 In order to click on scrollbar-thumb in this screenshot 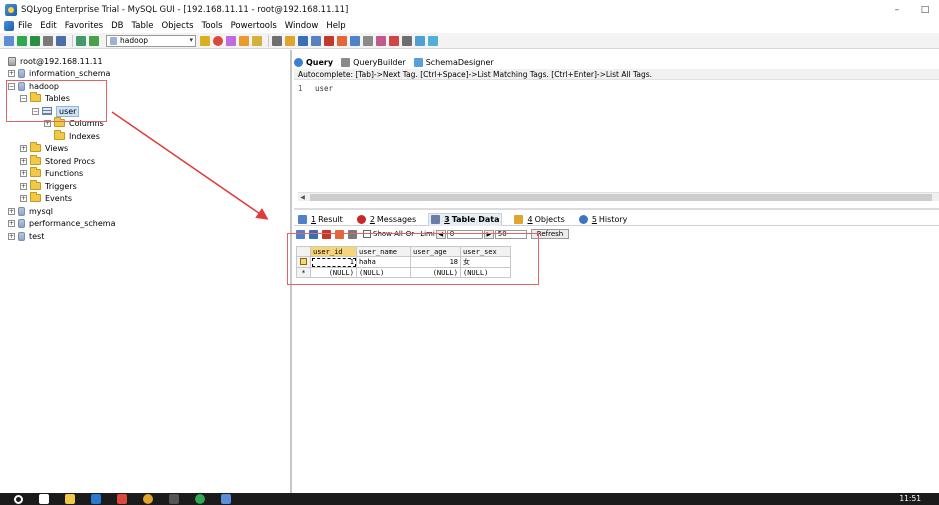, I will do `click(621, 197)`.